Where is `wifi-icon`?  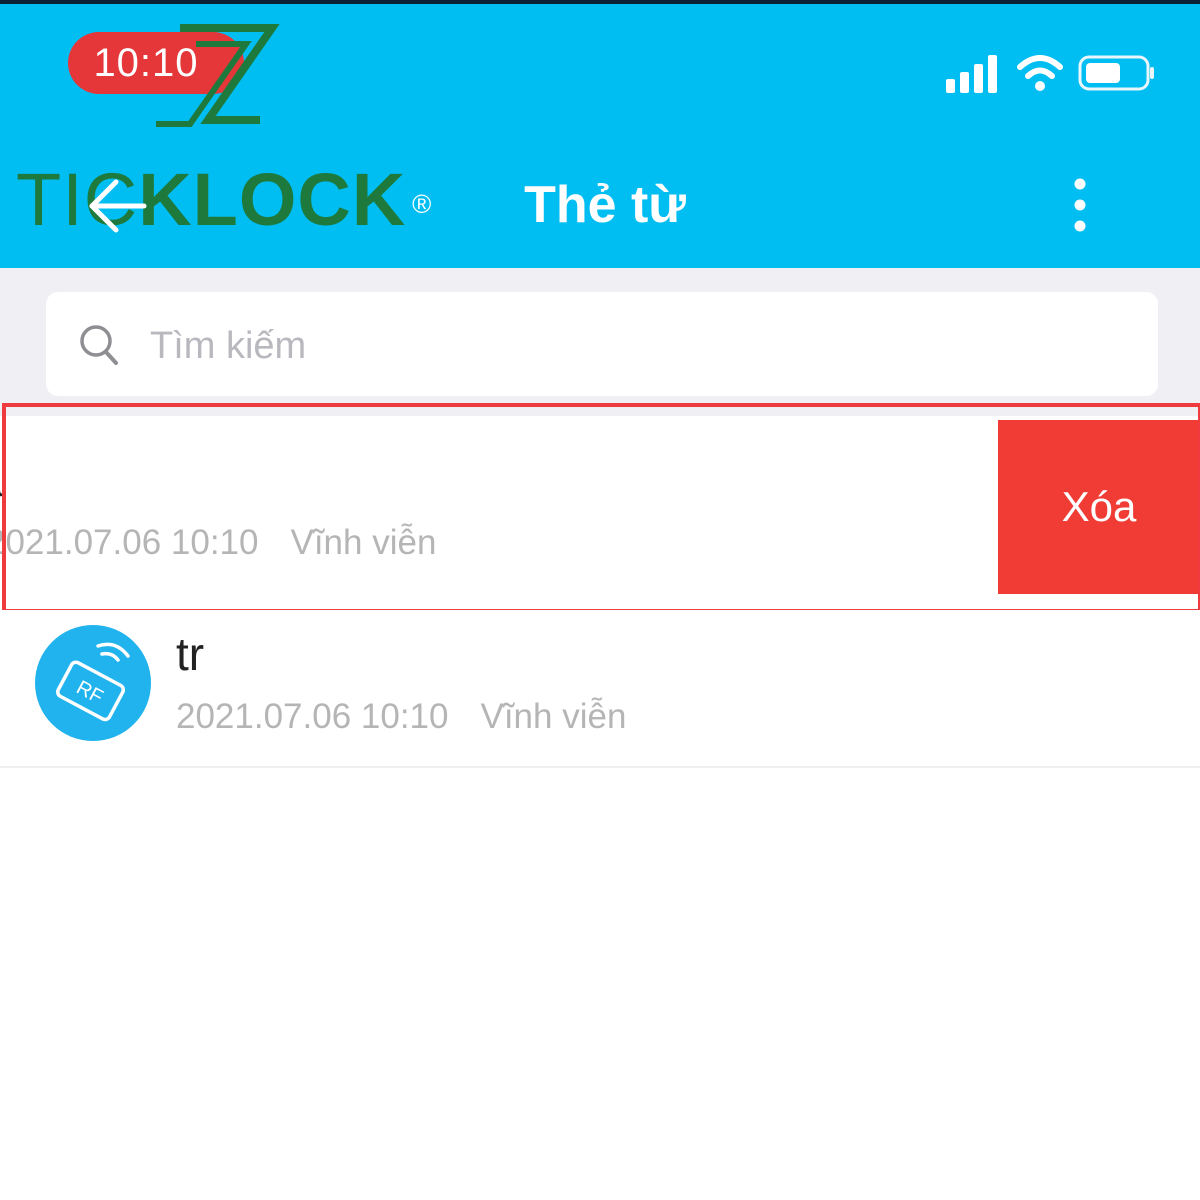
wifi-icon is located at coordinates (1040, 73).